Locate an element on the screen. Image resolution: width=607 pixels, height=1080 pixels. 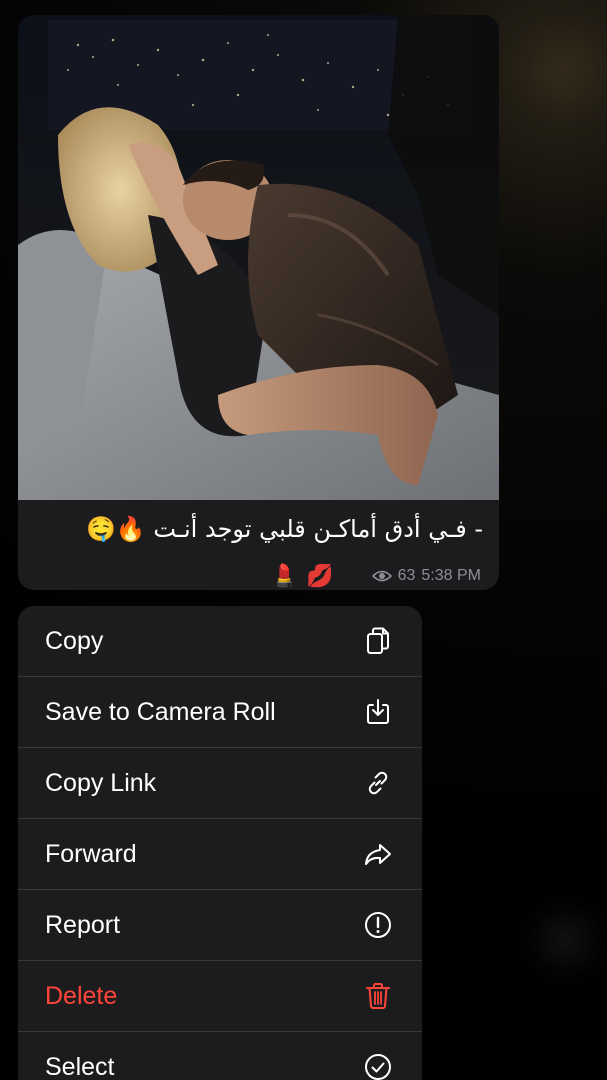
save-download-icon is located at coordinates (378, 712).